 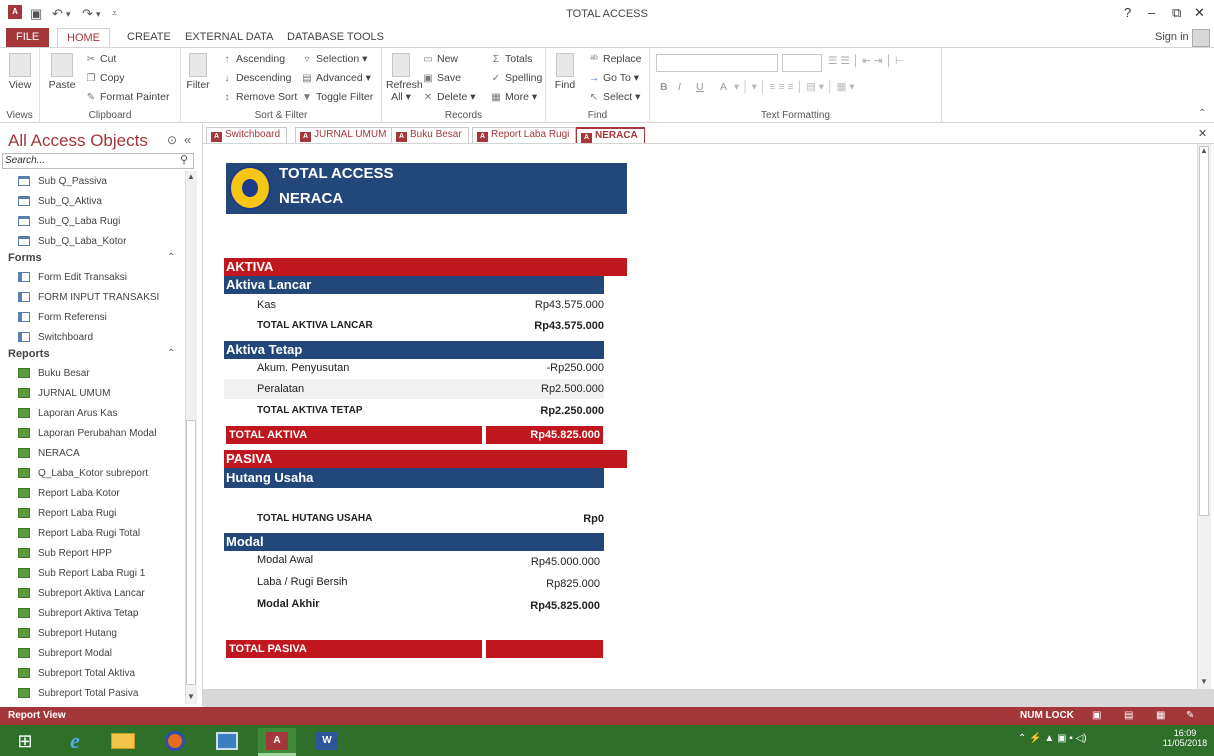 I want to click on nav-item-form: Switchboard, so click(x=55, y=338).